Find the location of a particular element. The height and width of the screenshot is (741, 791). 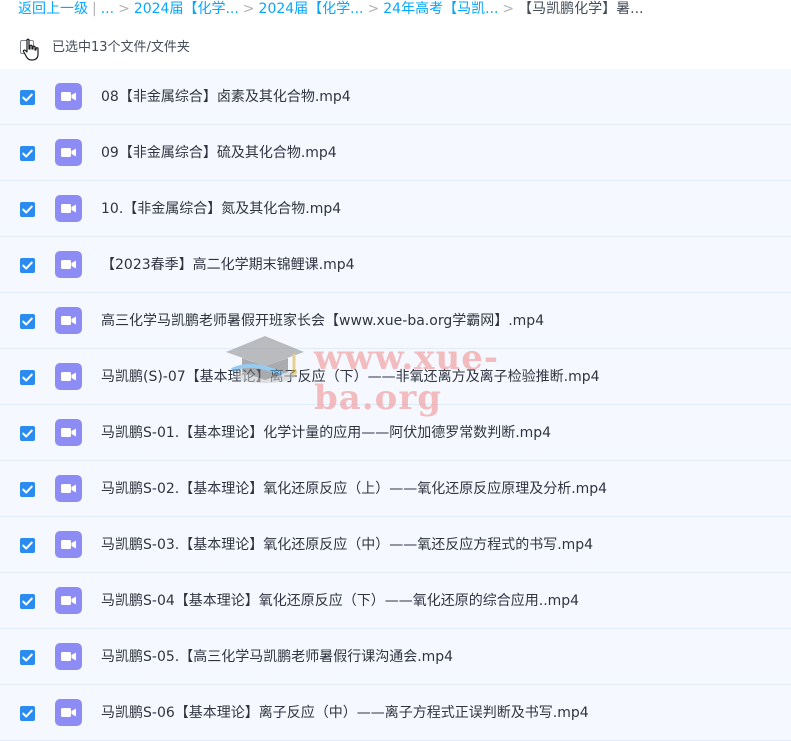

selection-bar: 已选中13个文件/文件夹 is located at coordinates (395, 48).